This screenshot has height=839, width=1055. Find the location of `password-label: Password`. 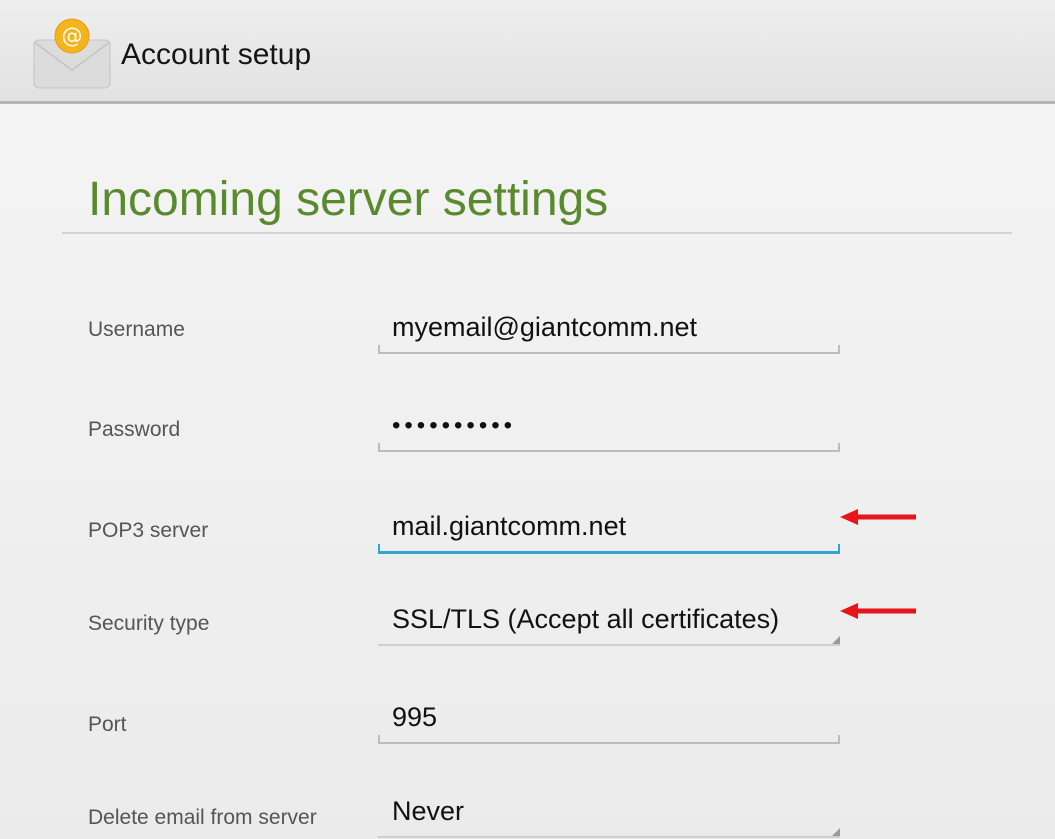

password-label: Password is located at coordinates (134, 429).